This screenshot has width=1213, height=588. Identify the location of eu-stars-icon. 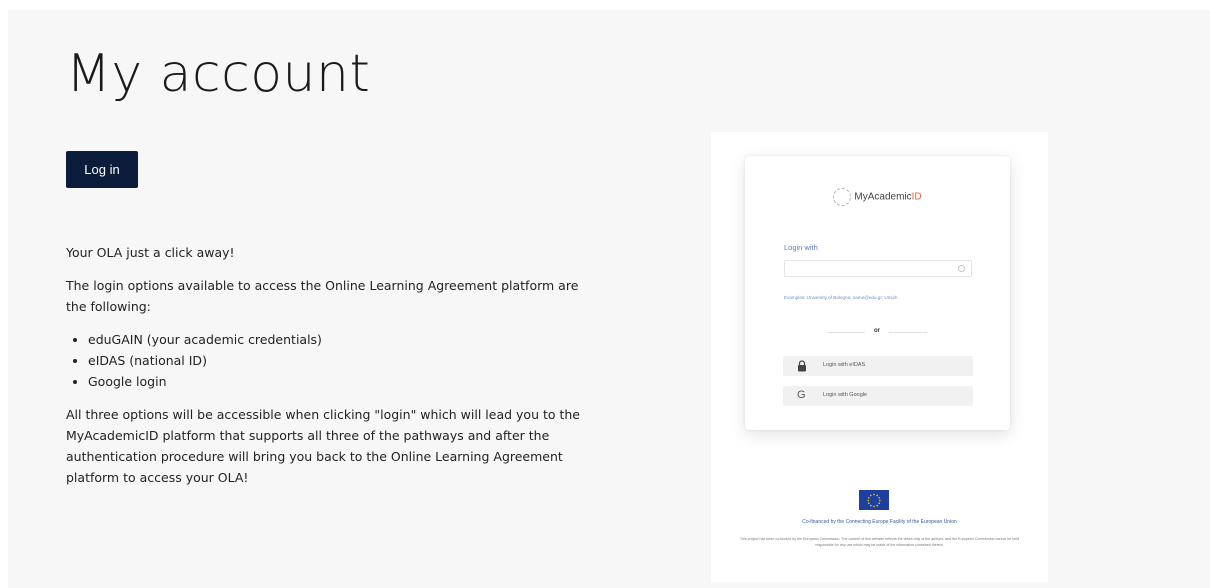
(874, 500).